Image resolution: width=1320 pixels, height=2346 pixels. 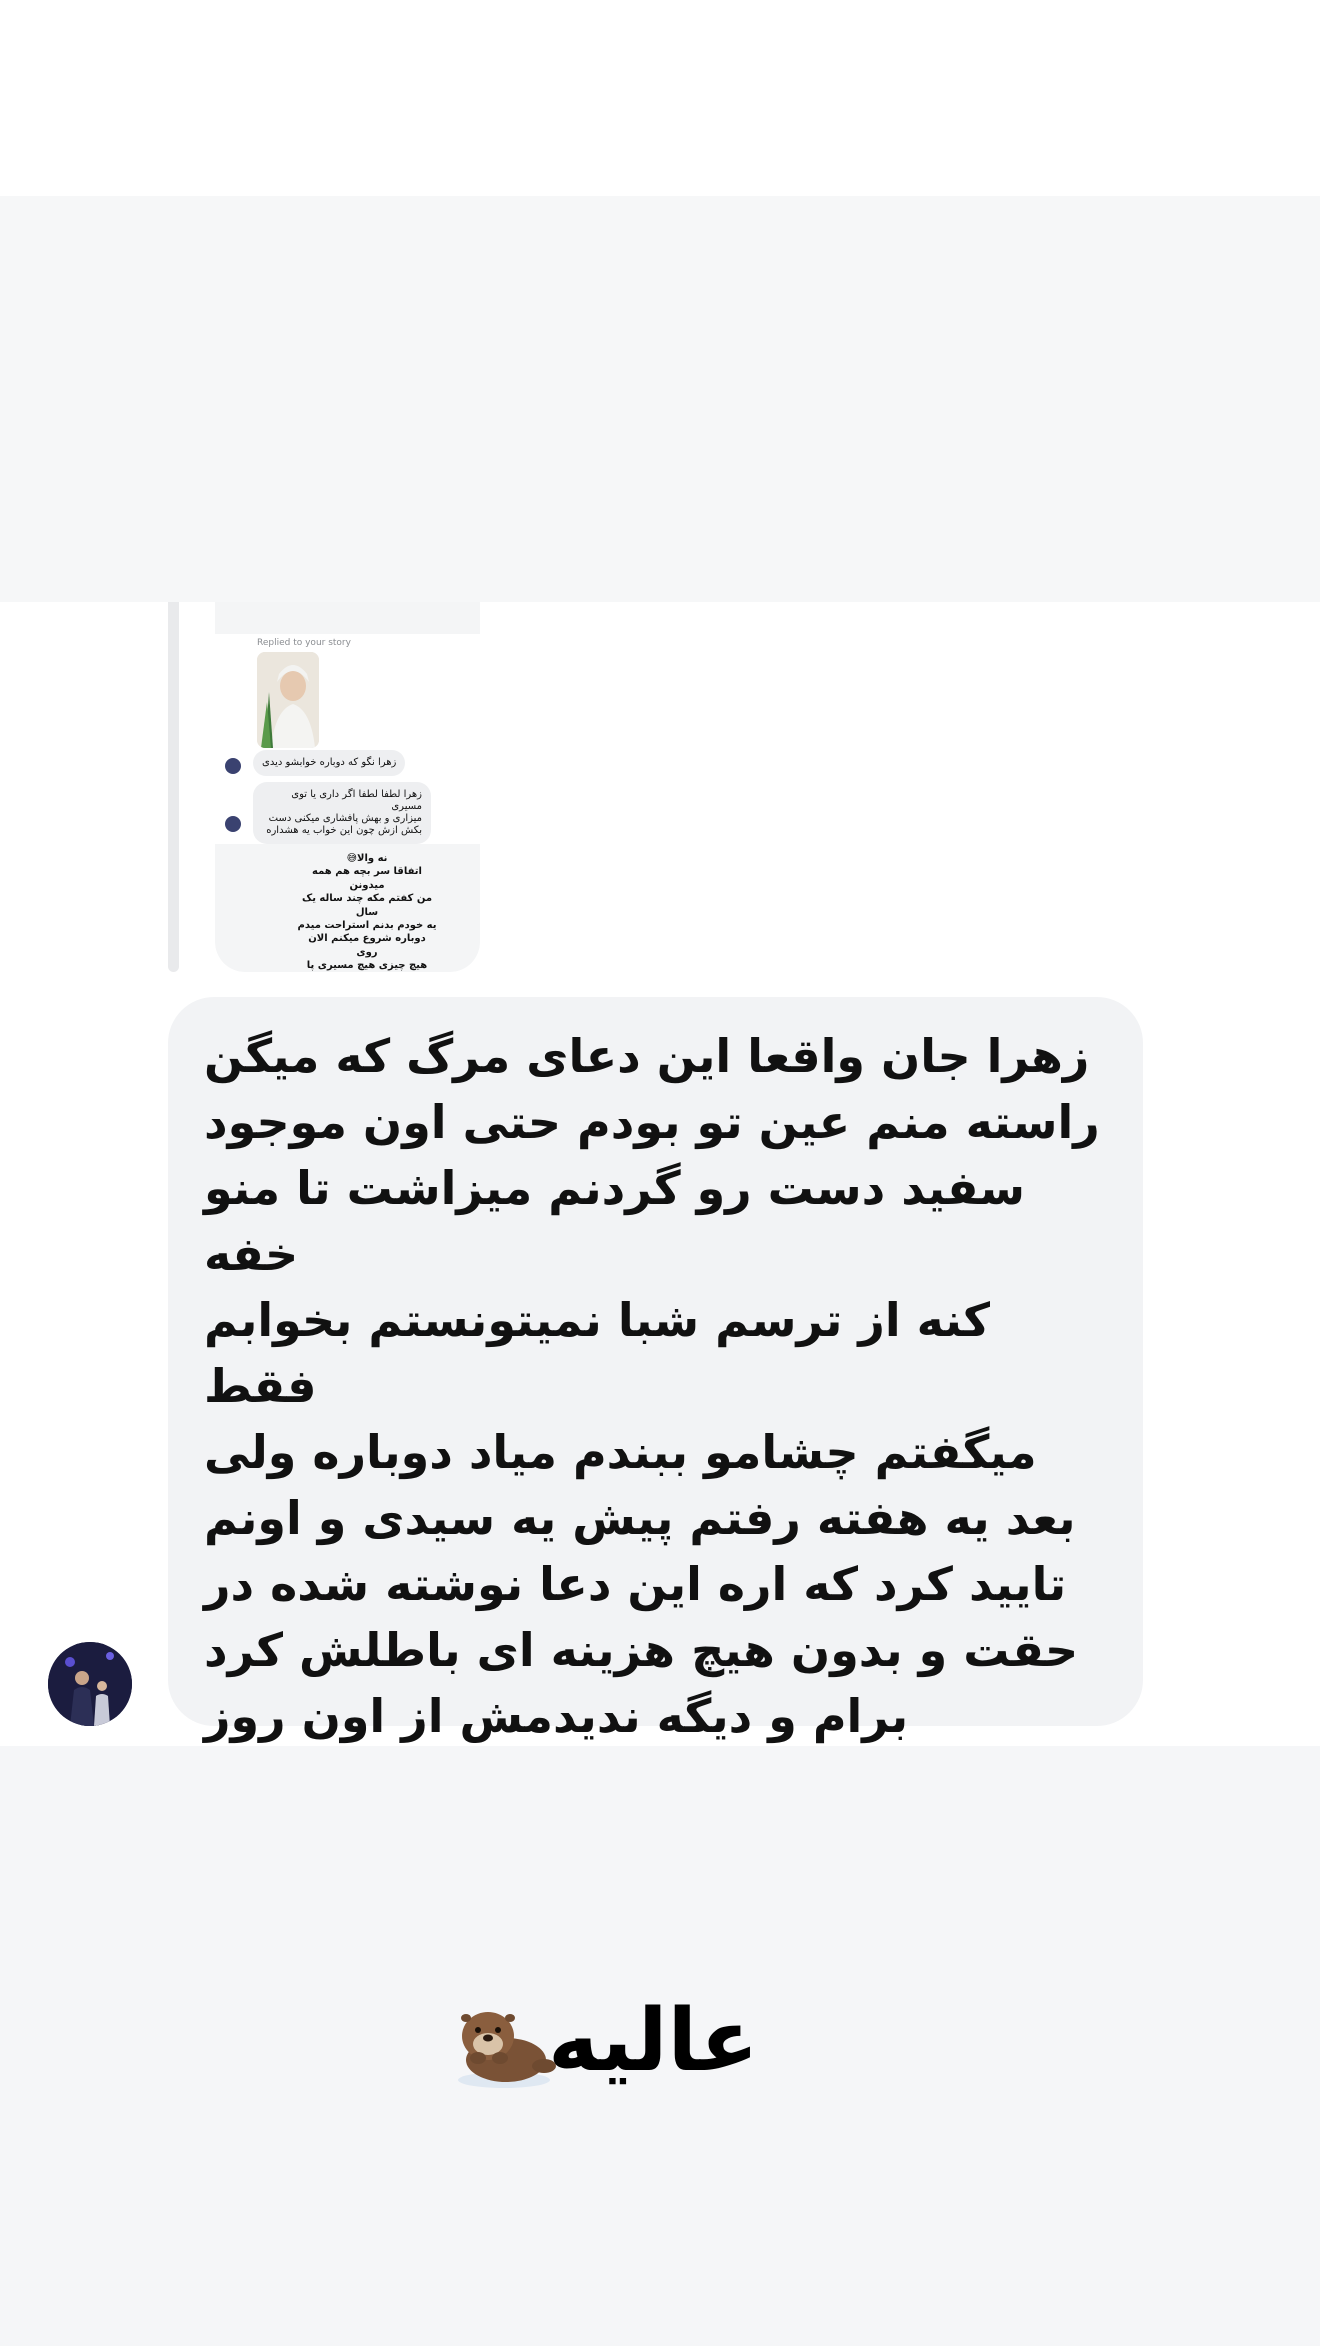 I want to click on top-area, so click(x=660, y=98).